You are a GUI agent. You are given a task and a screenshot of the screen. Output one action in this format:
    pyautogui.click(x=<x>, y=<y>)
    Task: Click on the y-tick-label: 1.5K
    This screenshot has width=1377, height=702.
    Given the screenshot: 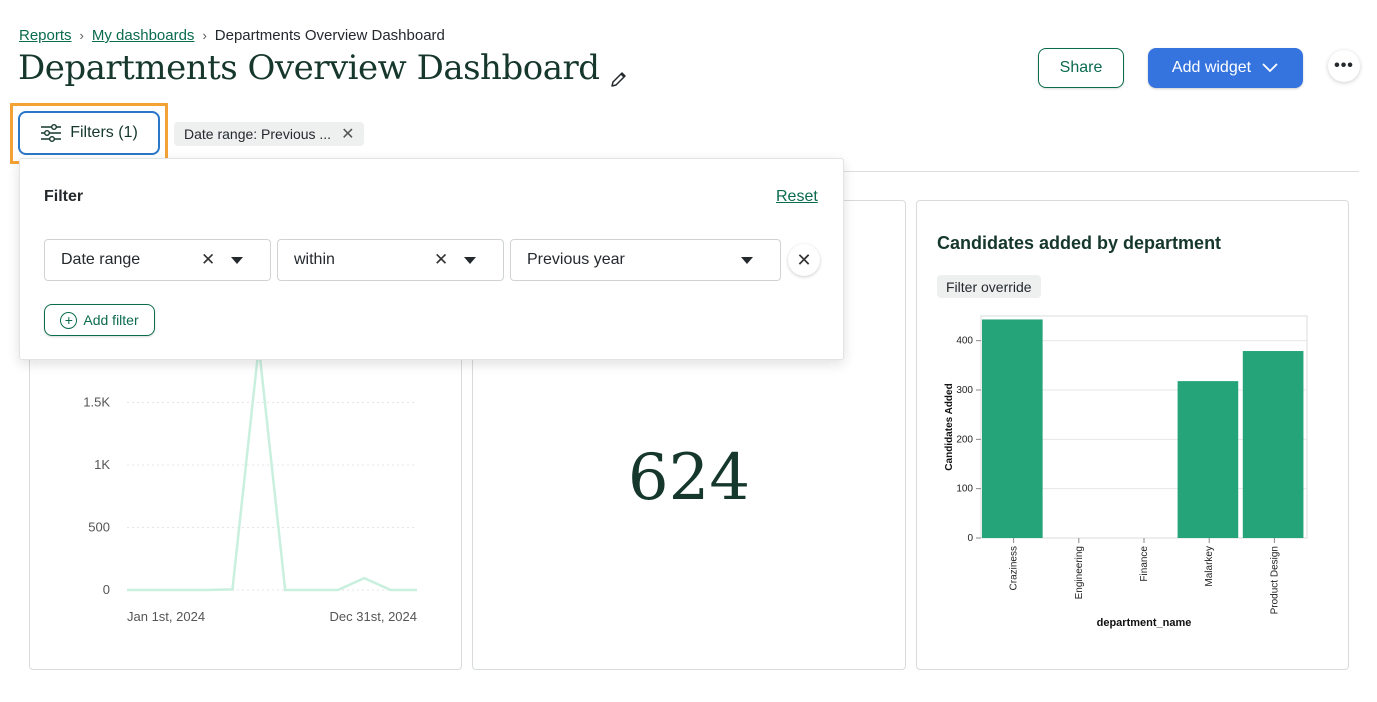 What is the action you would take?
    pyautogui.click(x=96, y=402)
    